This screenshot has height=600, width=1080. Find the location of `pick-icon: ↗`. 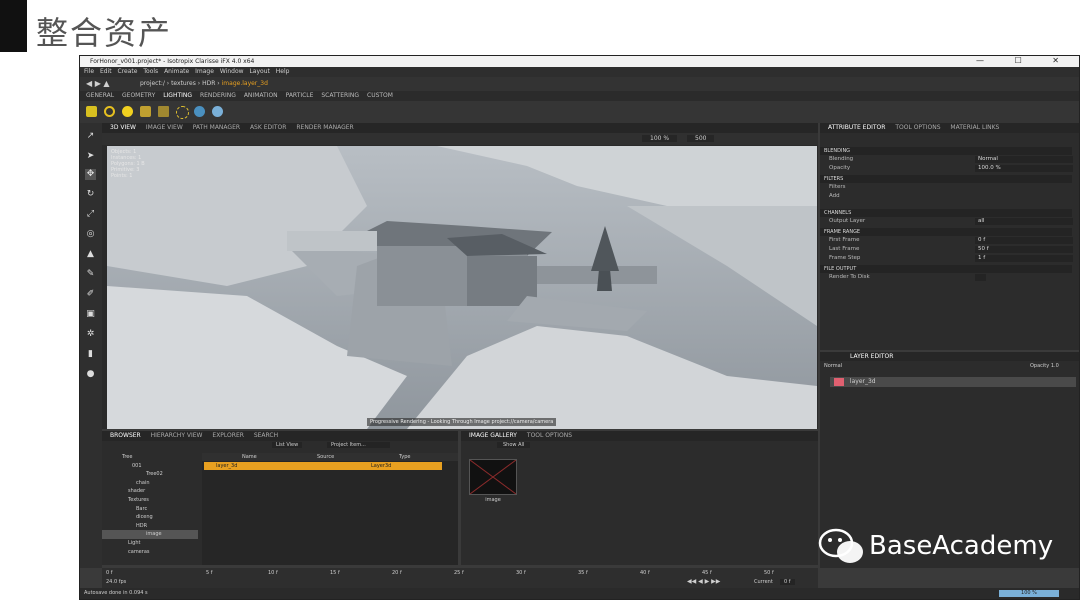

pick-icon: ↗ is located at coordinates (90, 136).